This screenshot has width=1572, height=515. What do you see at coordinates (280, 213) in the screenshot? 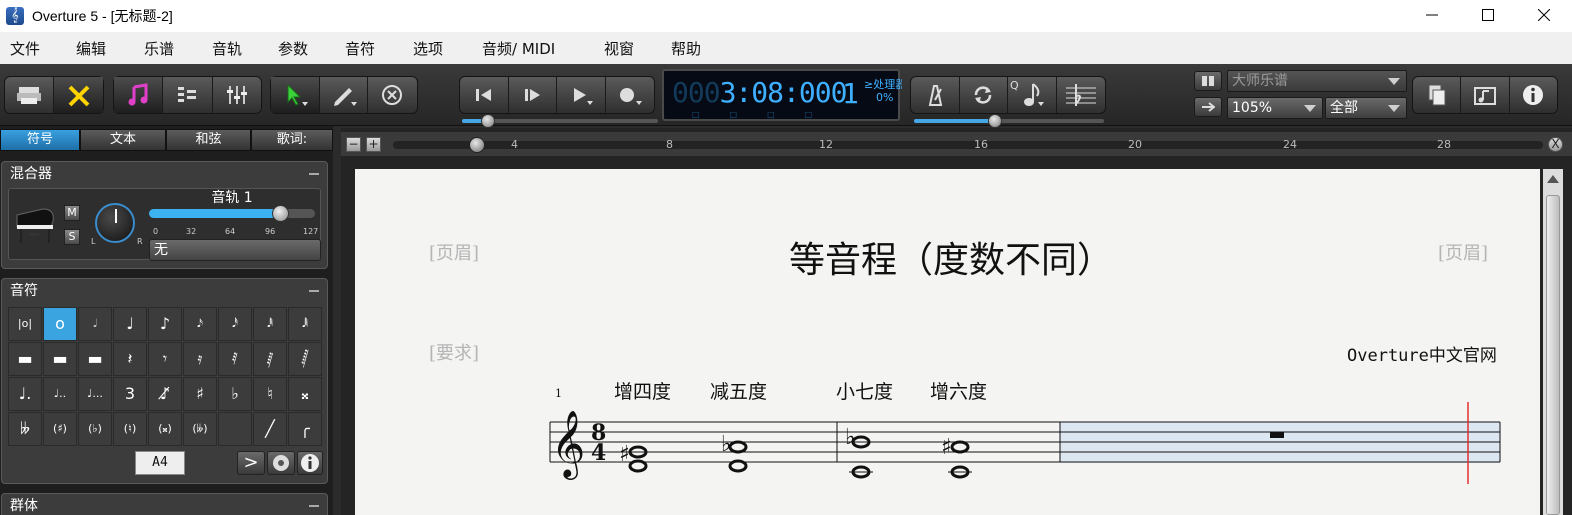
I see `volume-knob` at bounding box center [280, 213].